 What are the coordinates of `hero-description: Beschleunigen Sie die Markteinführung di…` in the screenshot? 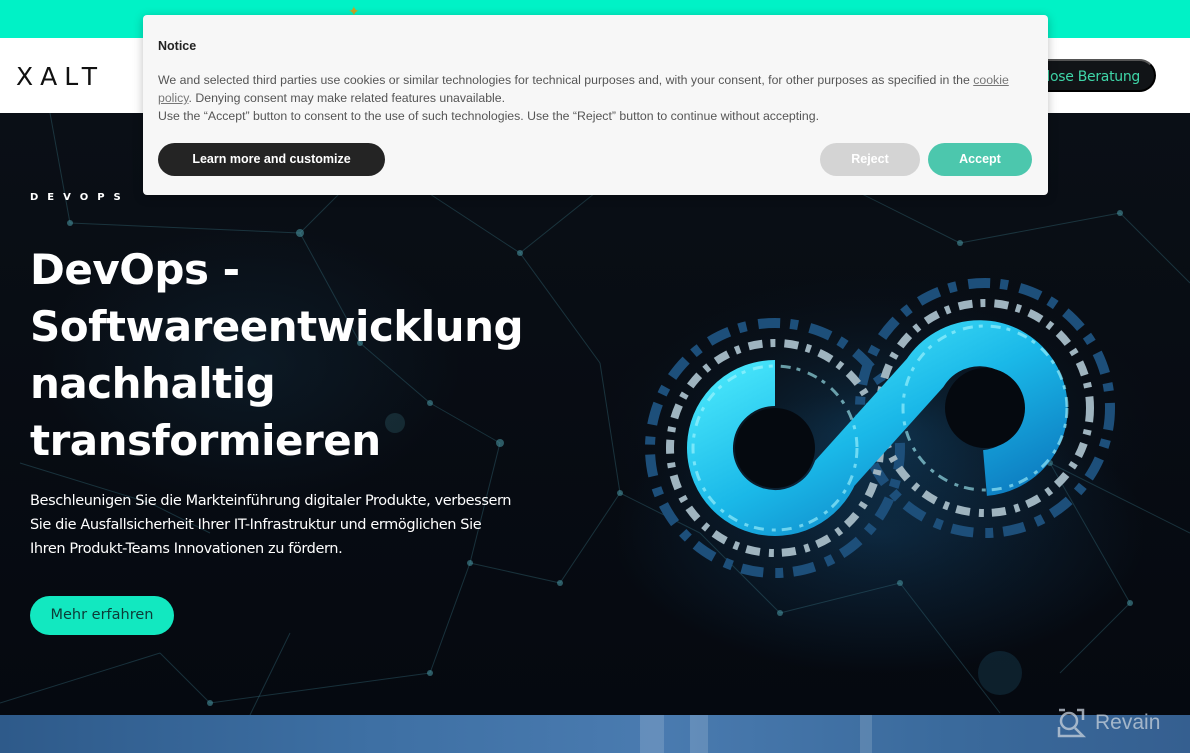 It's located at (290, 525).